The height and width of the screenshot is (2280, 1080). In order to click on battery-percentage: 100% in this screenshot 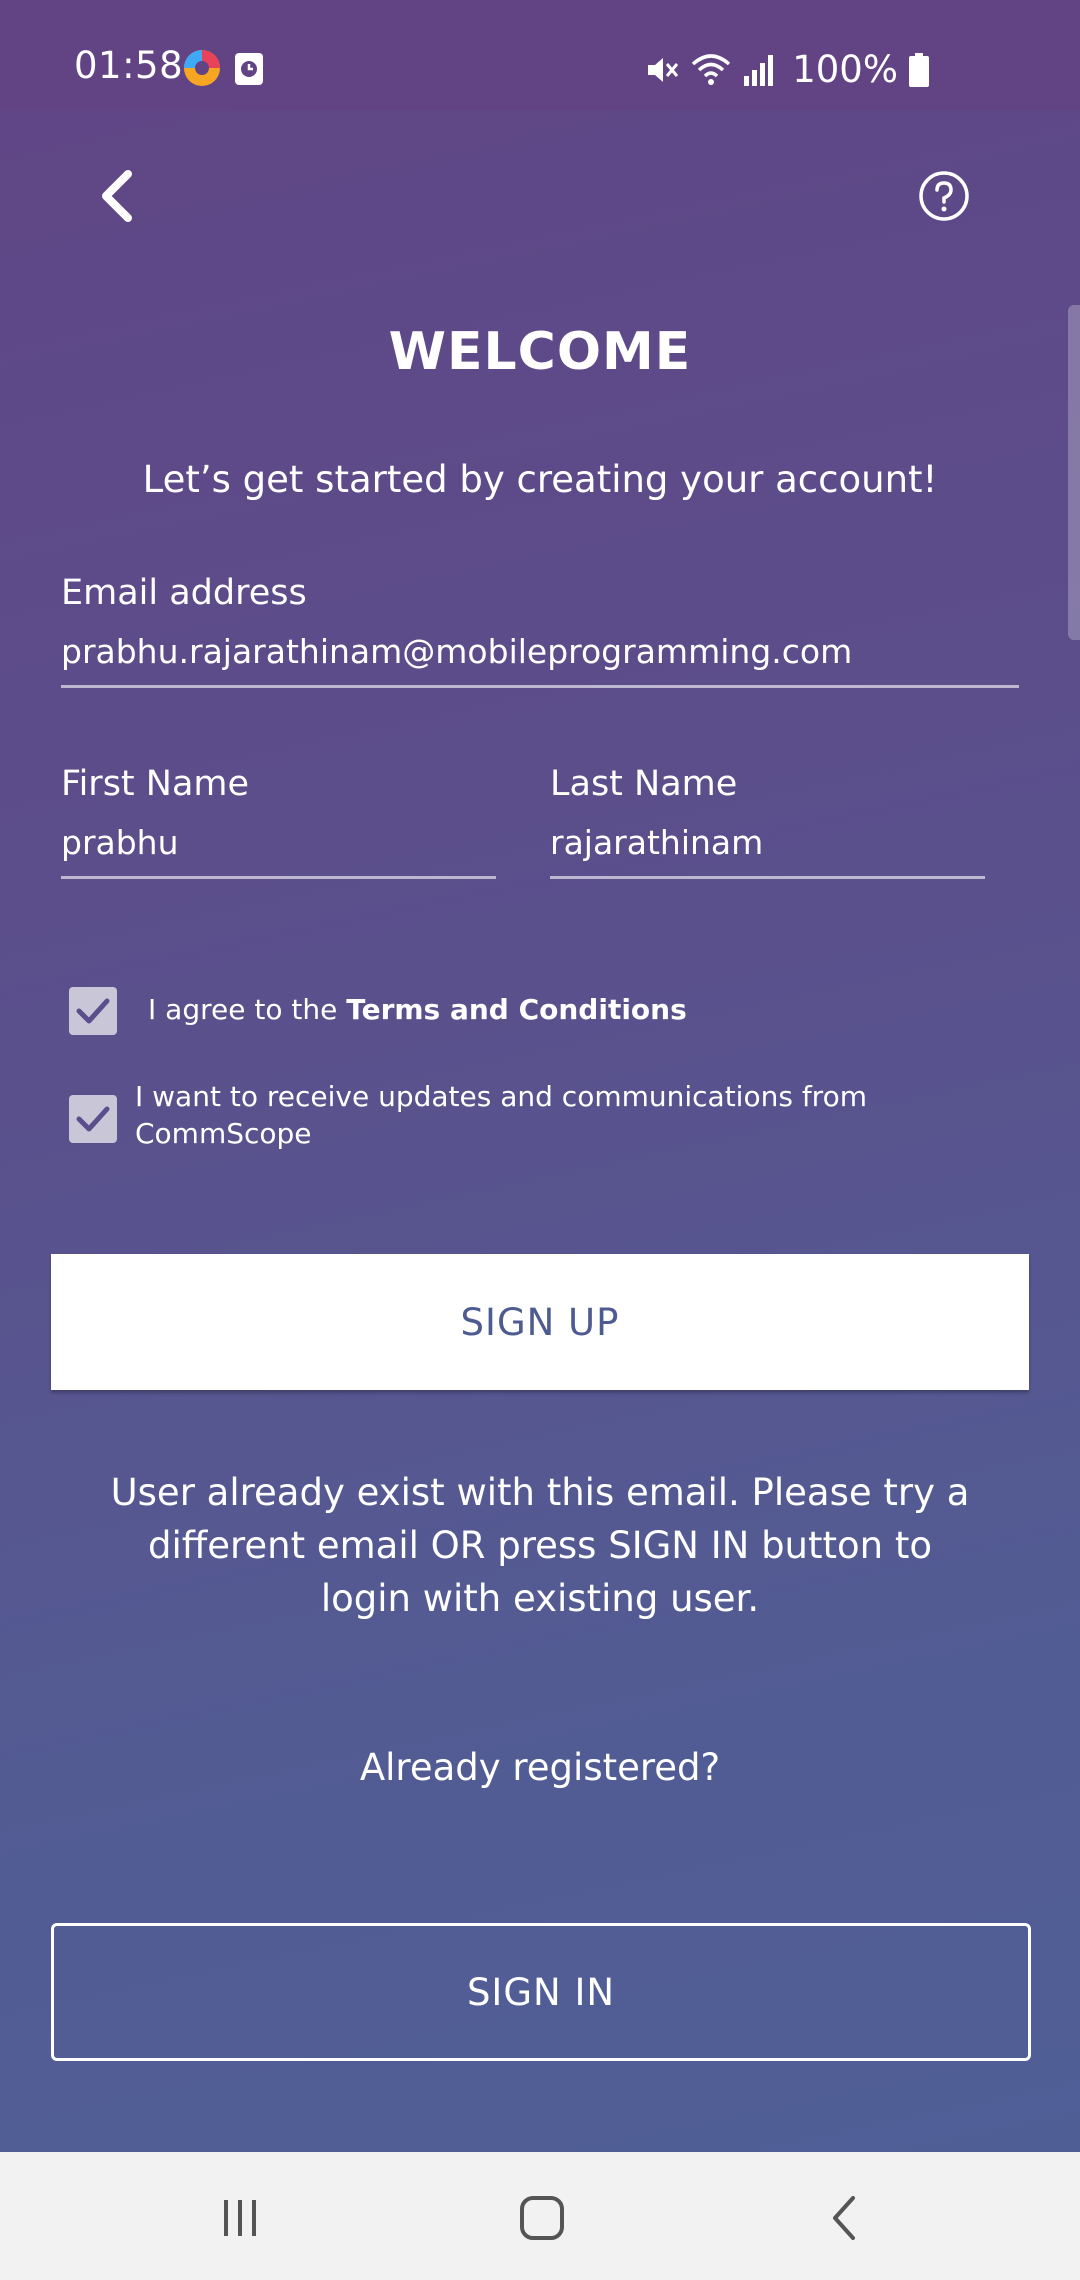, I will do `click(845, 69)`.